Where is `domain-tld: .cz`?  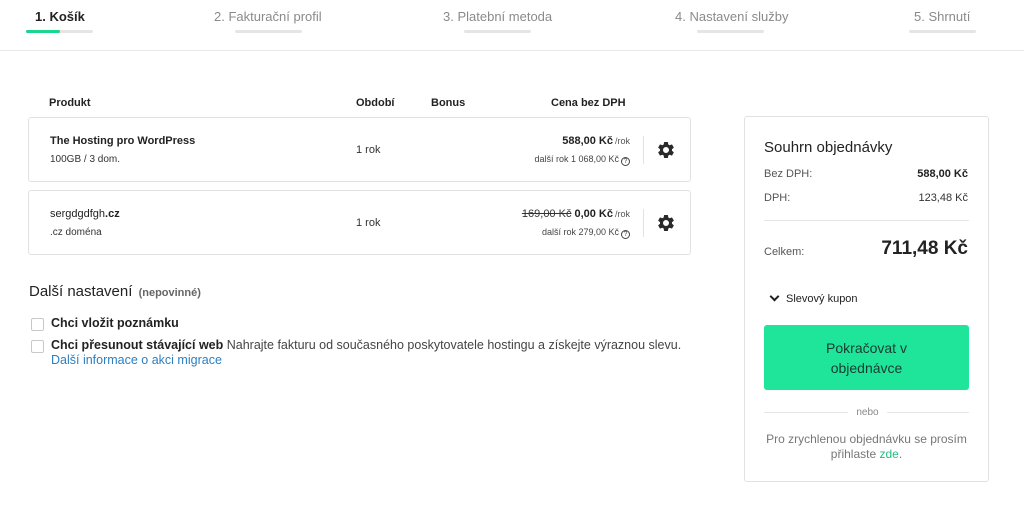
domain-tld: .cz is located at coordinates (112, 214).